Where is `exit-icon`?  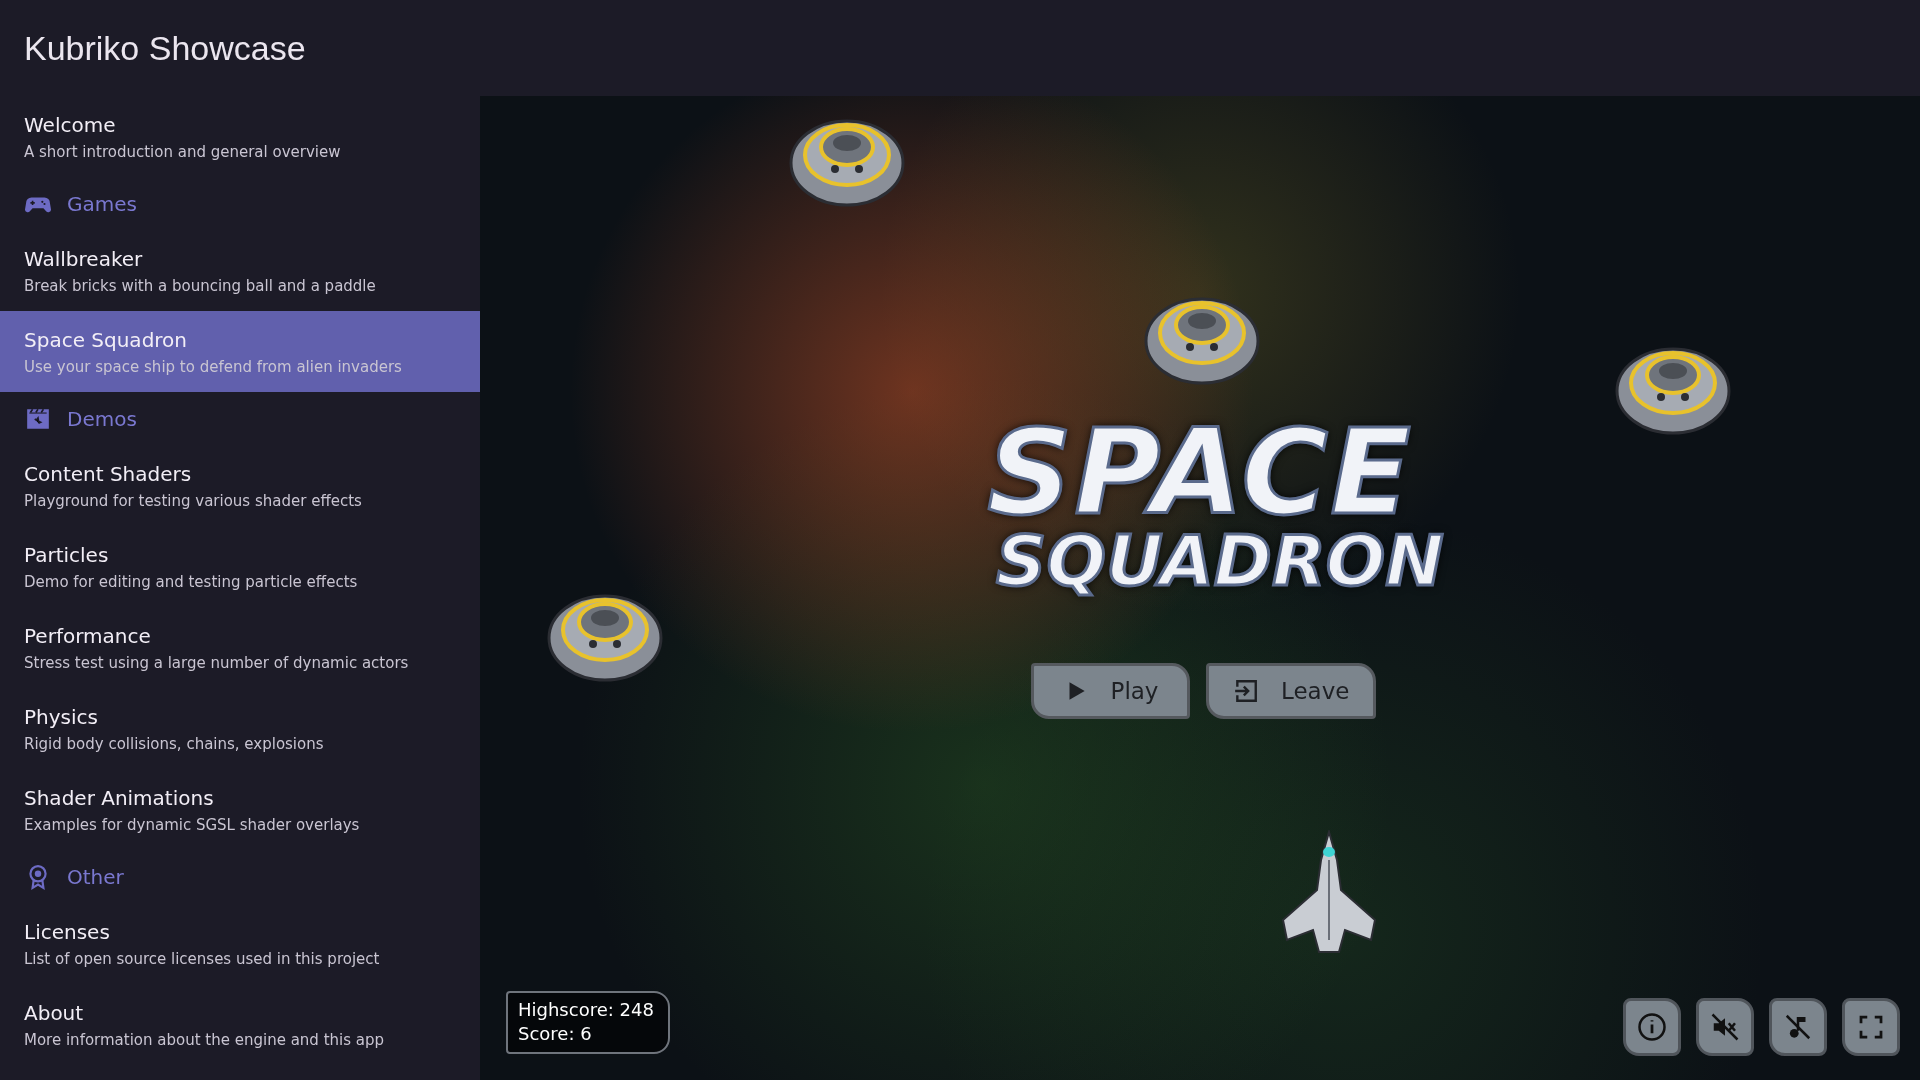 exit-icon is located at coordinates (1246, 691).